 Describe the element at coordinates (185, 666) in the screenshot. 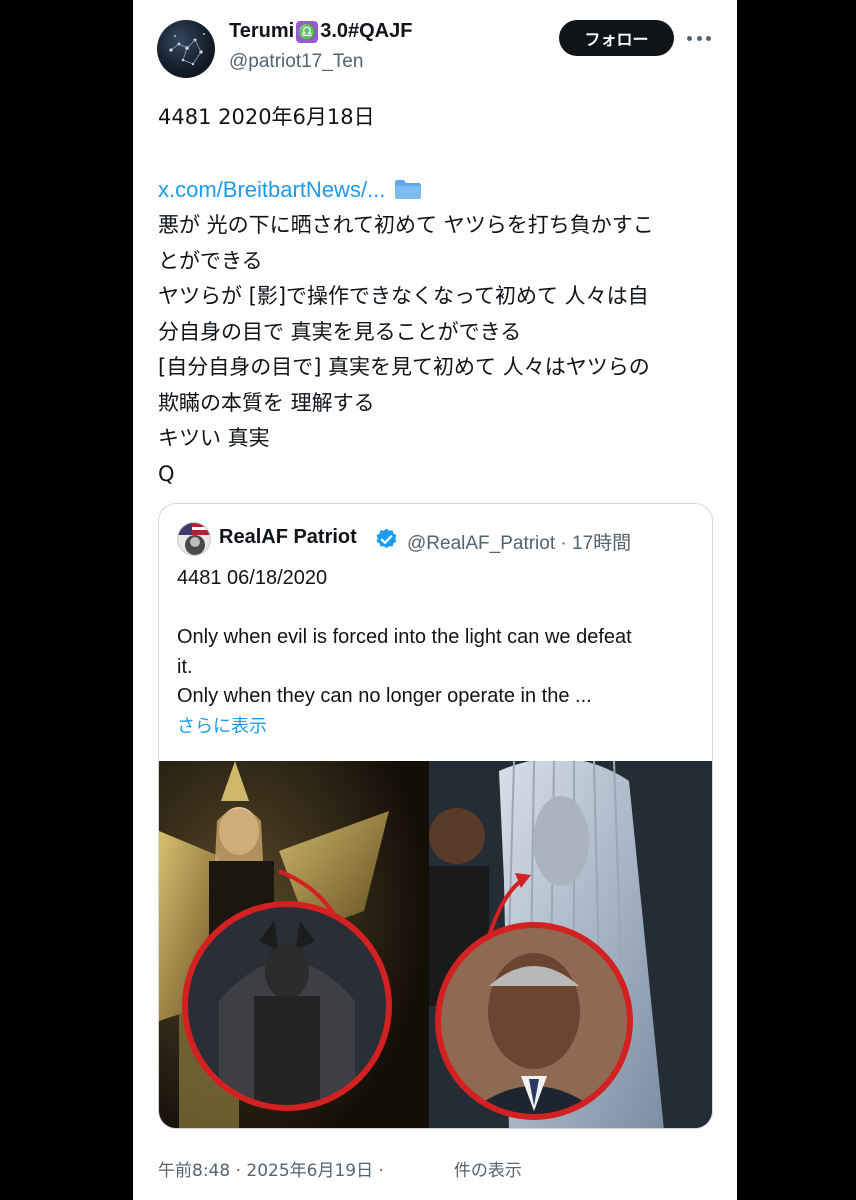

I see `quoted-line: it.` at that location.